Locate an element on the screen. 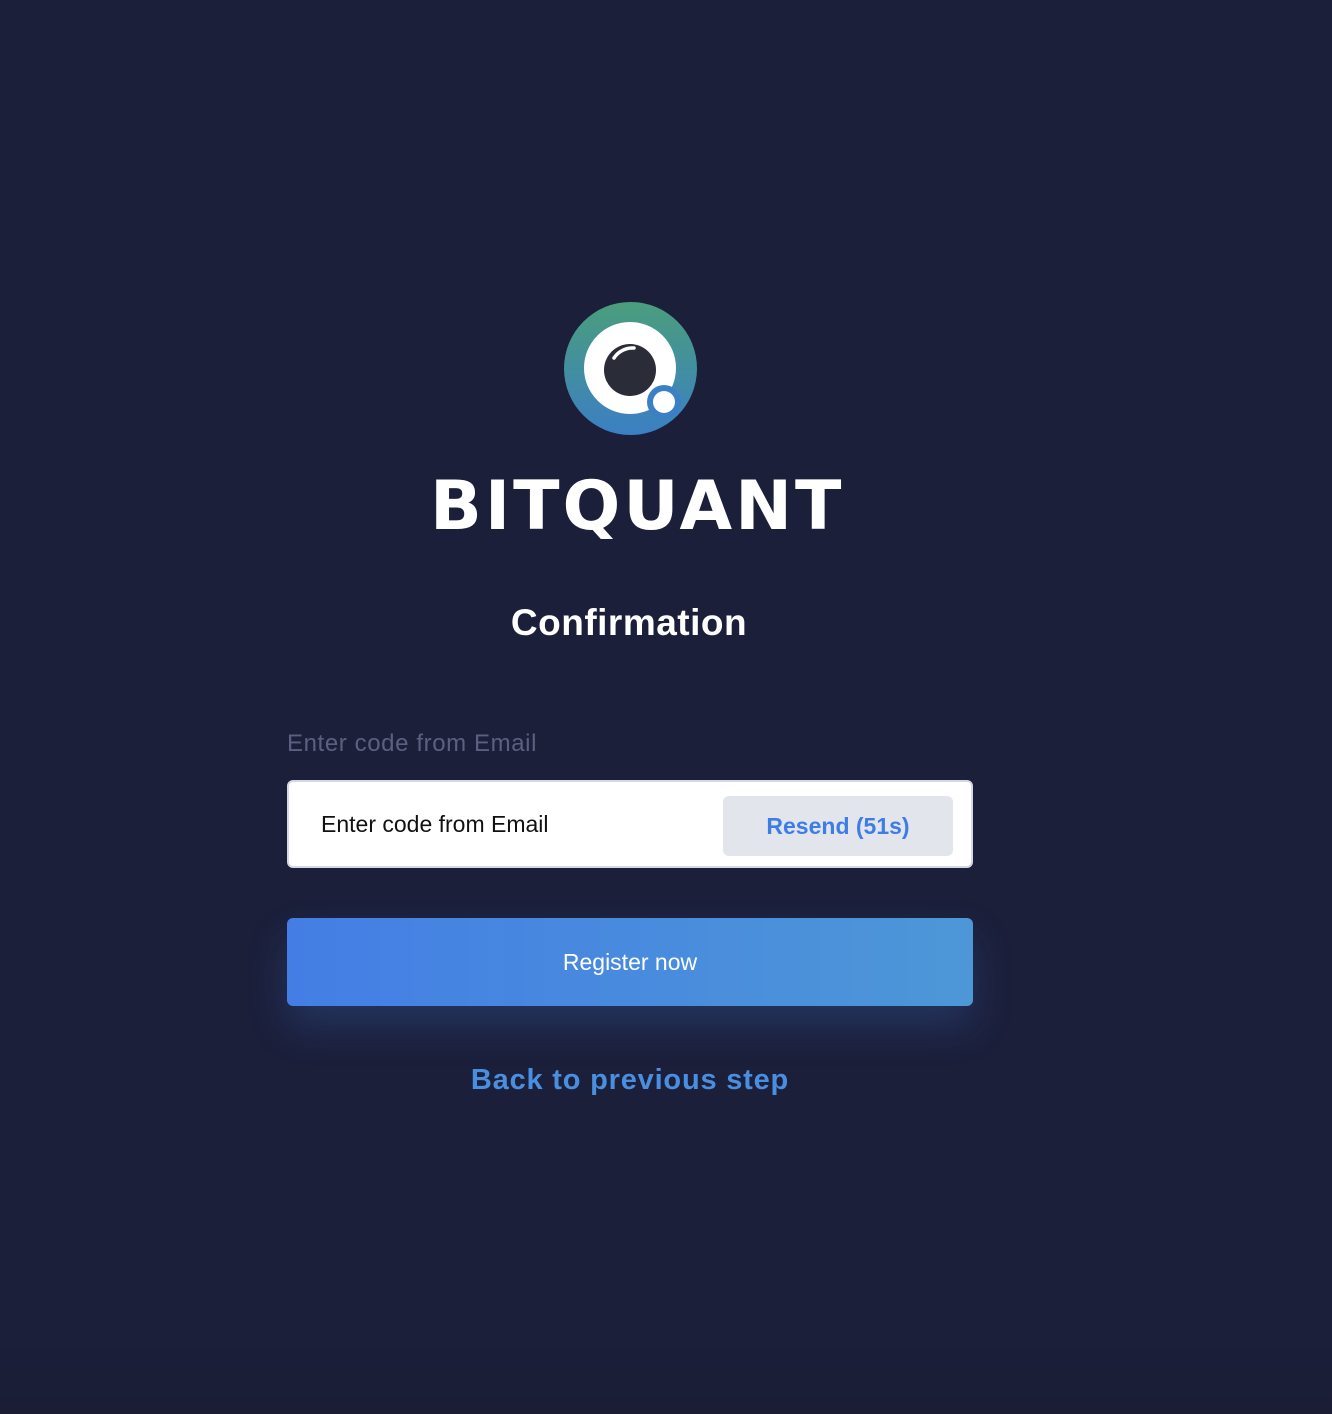 This screenshot has height=1414, width=1332. resend-code-button: Resend (51s) is located at coordinates (838, 826).